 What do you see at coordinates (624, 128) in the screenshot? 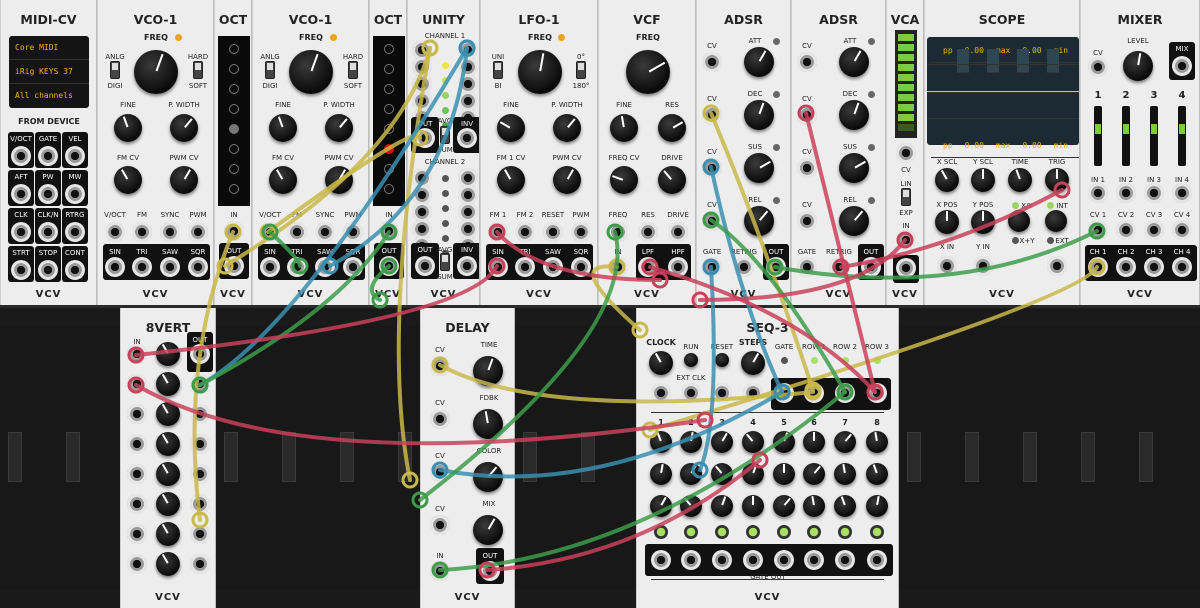
I see `fine-knob` at bounding box center [624, 128].